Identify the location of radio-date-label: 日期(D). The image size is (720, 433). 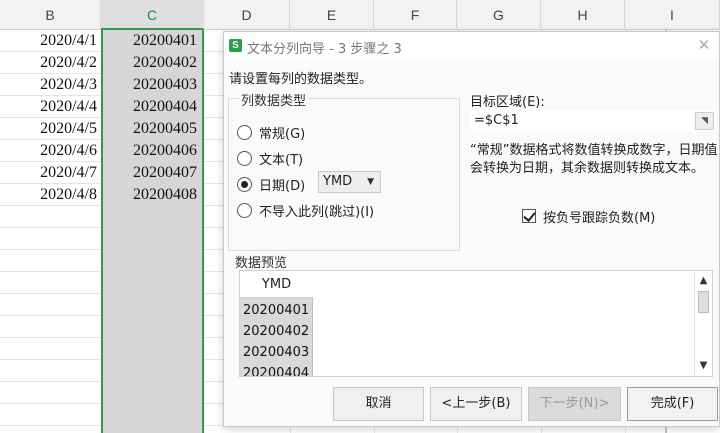
(282, 186).